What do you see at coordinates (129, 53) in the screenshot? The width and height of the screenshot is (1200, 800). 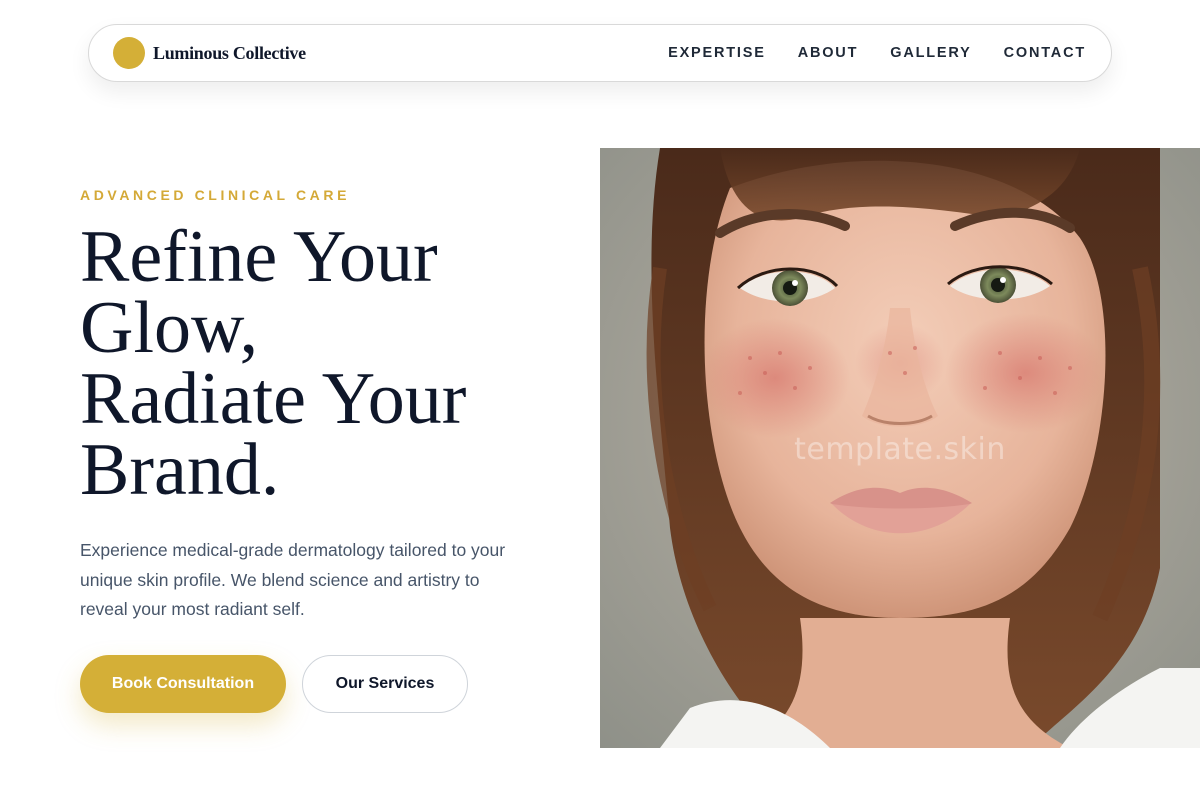 I see `logo-circle-icon` at bounding box center [129, 53].